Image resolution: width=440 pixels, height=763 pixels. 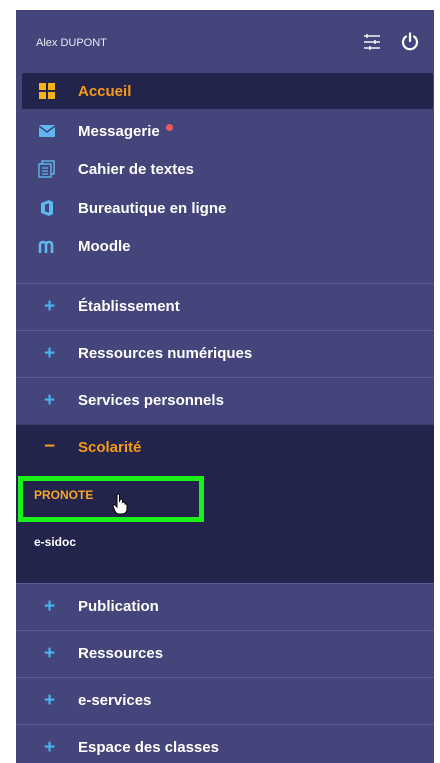 I want to click on section-label: Publication, so click(x=118, y=606).